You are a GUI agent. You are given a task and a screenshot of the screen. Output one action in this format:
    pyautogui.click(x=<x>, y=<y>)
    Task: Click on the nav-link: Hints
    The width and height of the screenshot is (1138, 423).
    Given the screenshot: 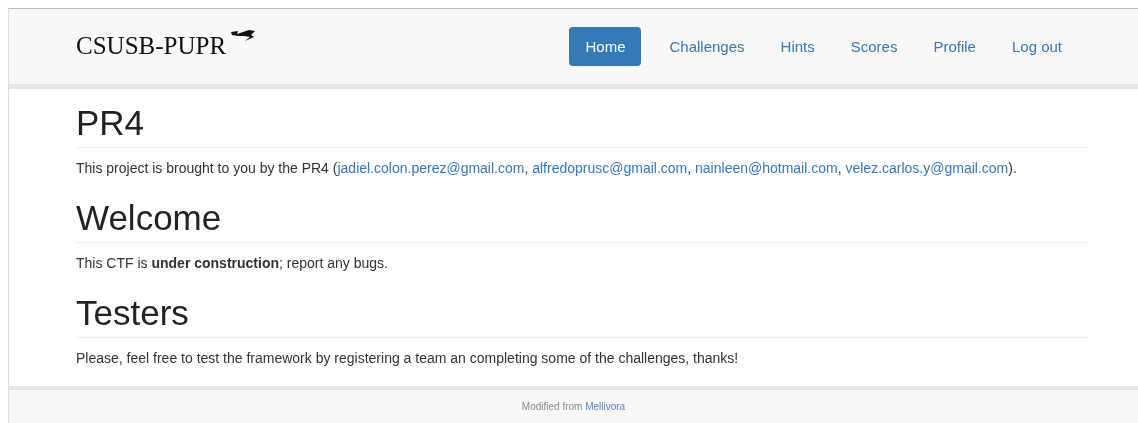 What is the action you would take?
    pyautogui.click(x=797, y=46)
    